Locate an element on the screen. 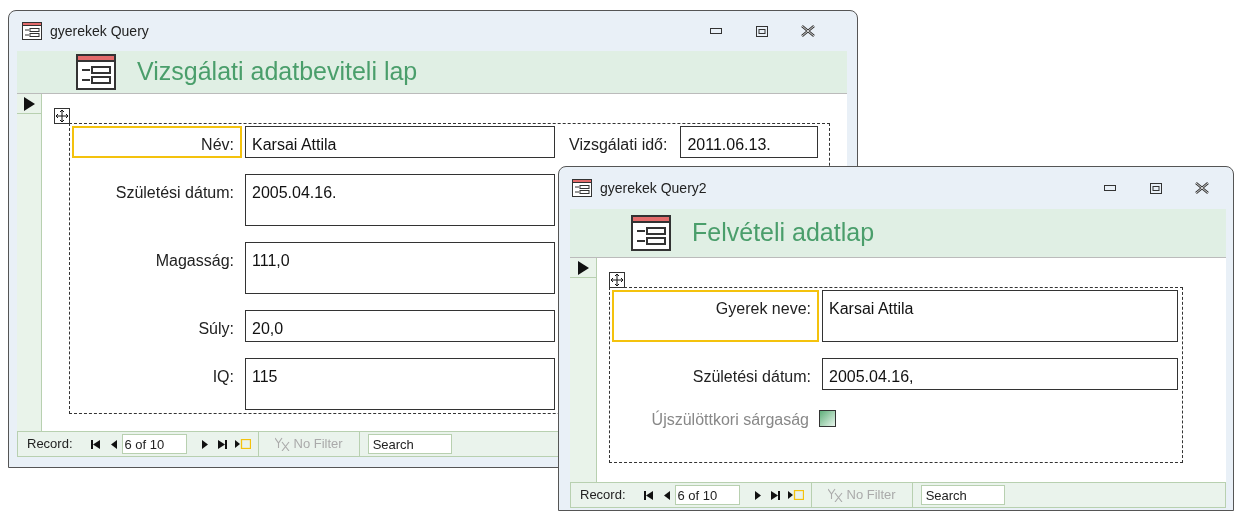 This screenshot has width=1234, height=511. field-label: Név: is located at coordinates (157, 142).